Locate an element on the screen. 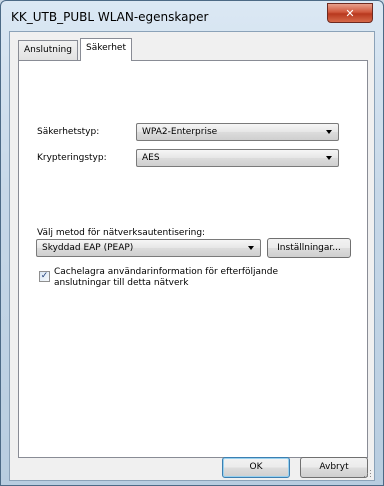 This screenshot has width=384, height=486. title-bar: KK_UTB_PUBL WLAN-egenskaper ✕ is located at coordinates (192, 16).